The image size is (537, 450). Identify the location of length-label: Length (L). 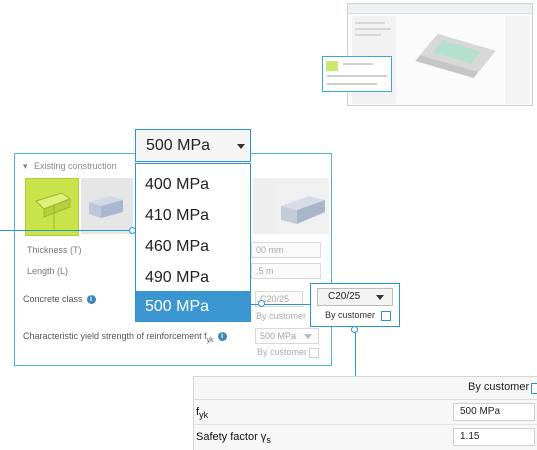
(48, 271).